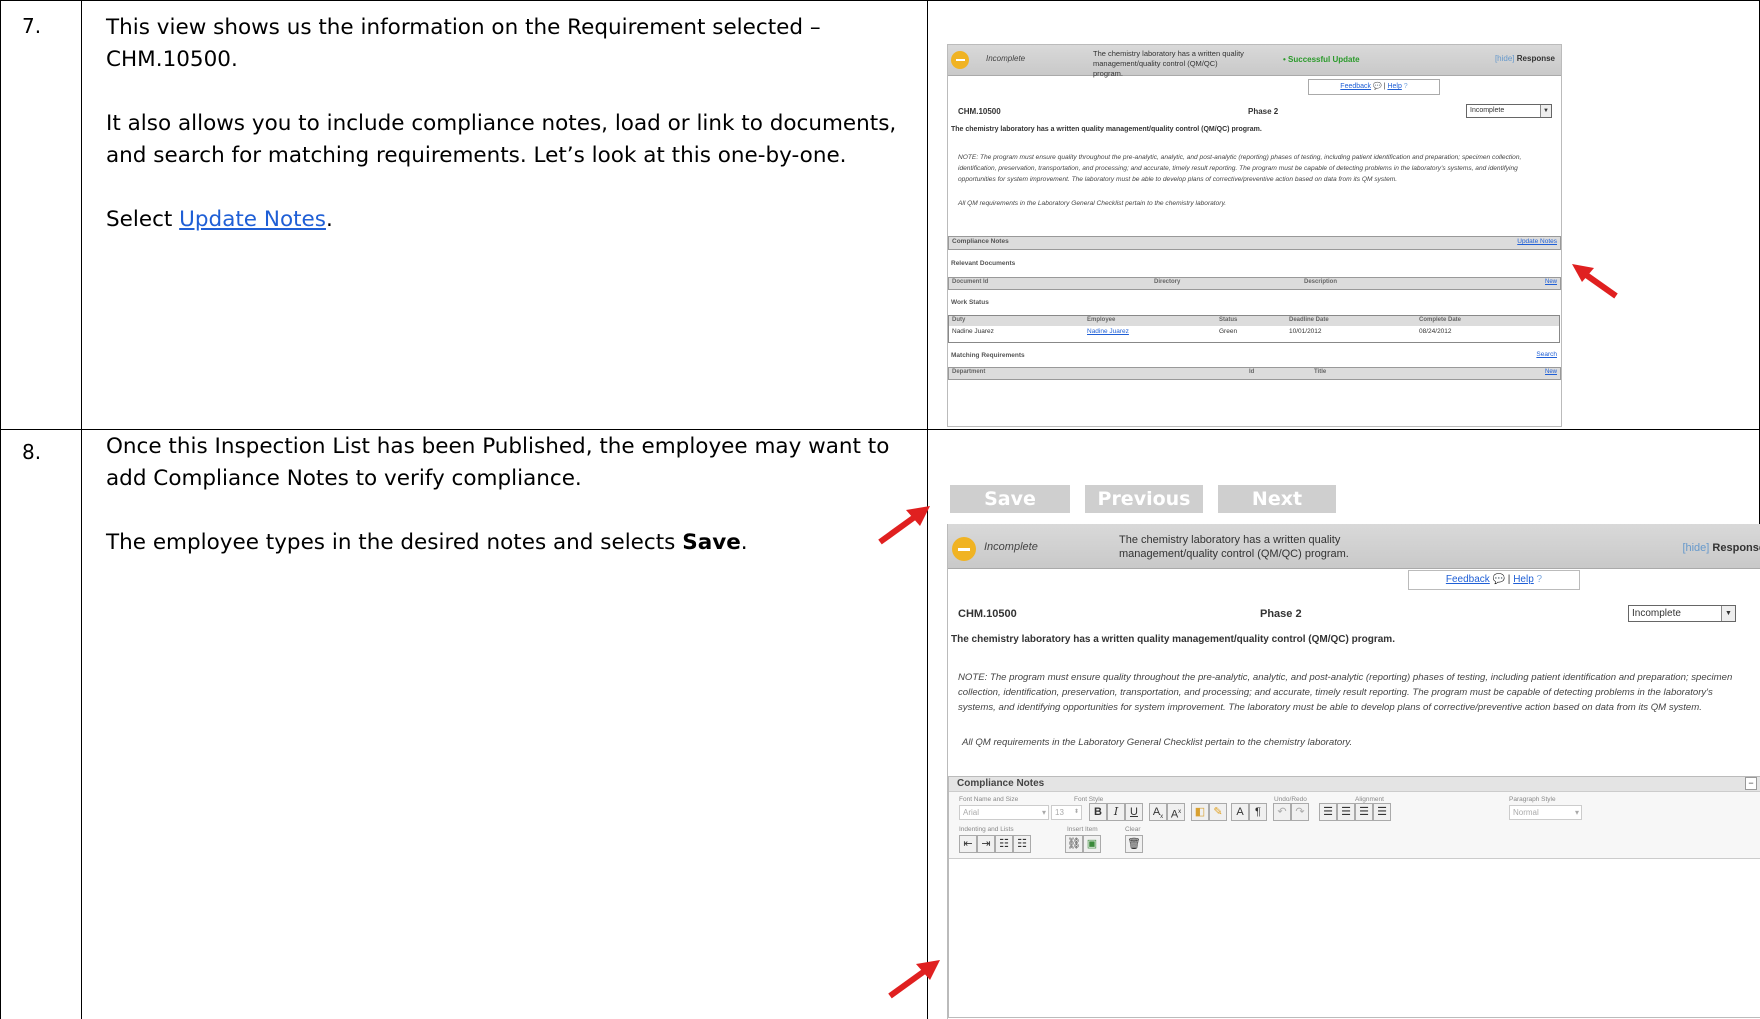 This screenshot has height=1019, width=1760. Describe the element at coordinates (1545, 812) in the screenshot. I see `paragraph-style-select: Normal ▾` at that location.